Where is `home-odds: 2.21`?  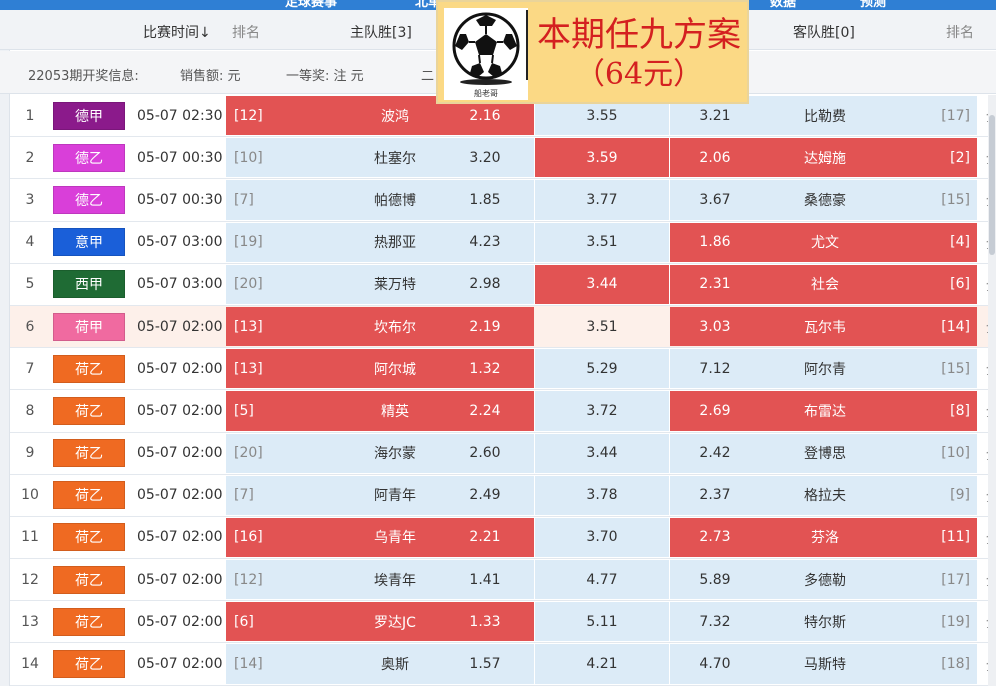 home-odds: 2.21 is located at coordinates (485, 537).